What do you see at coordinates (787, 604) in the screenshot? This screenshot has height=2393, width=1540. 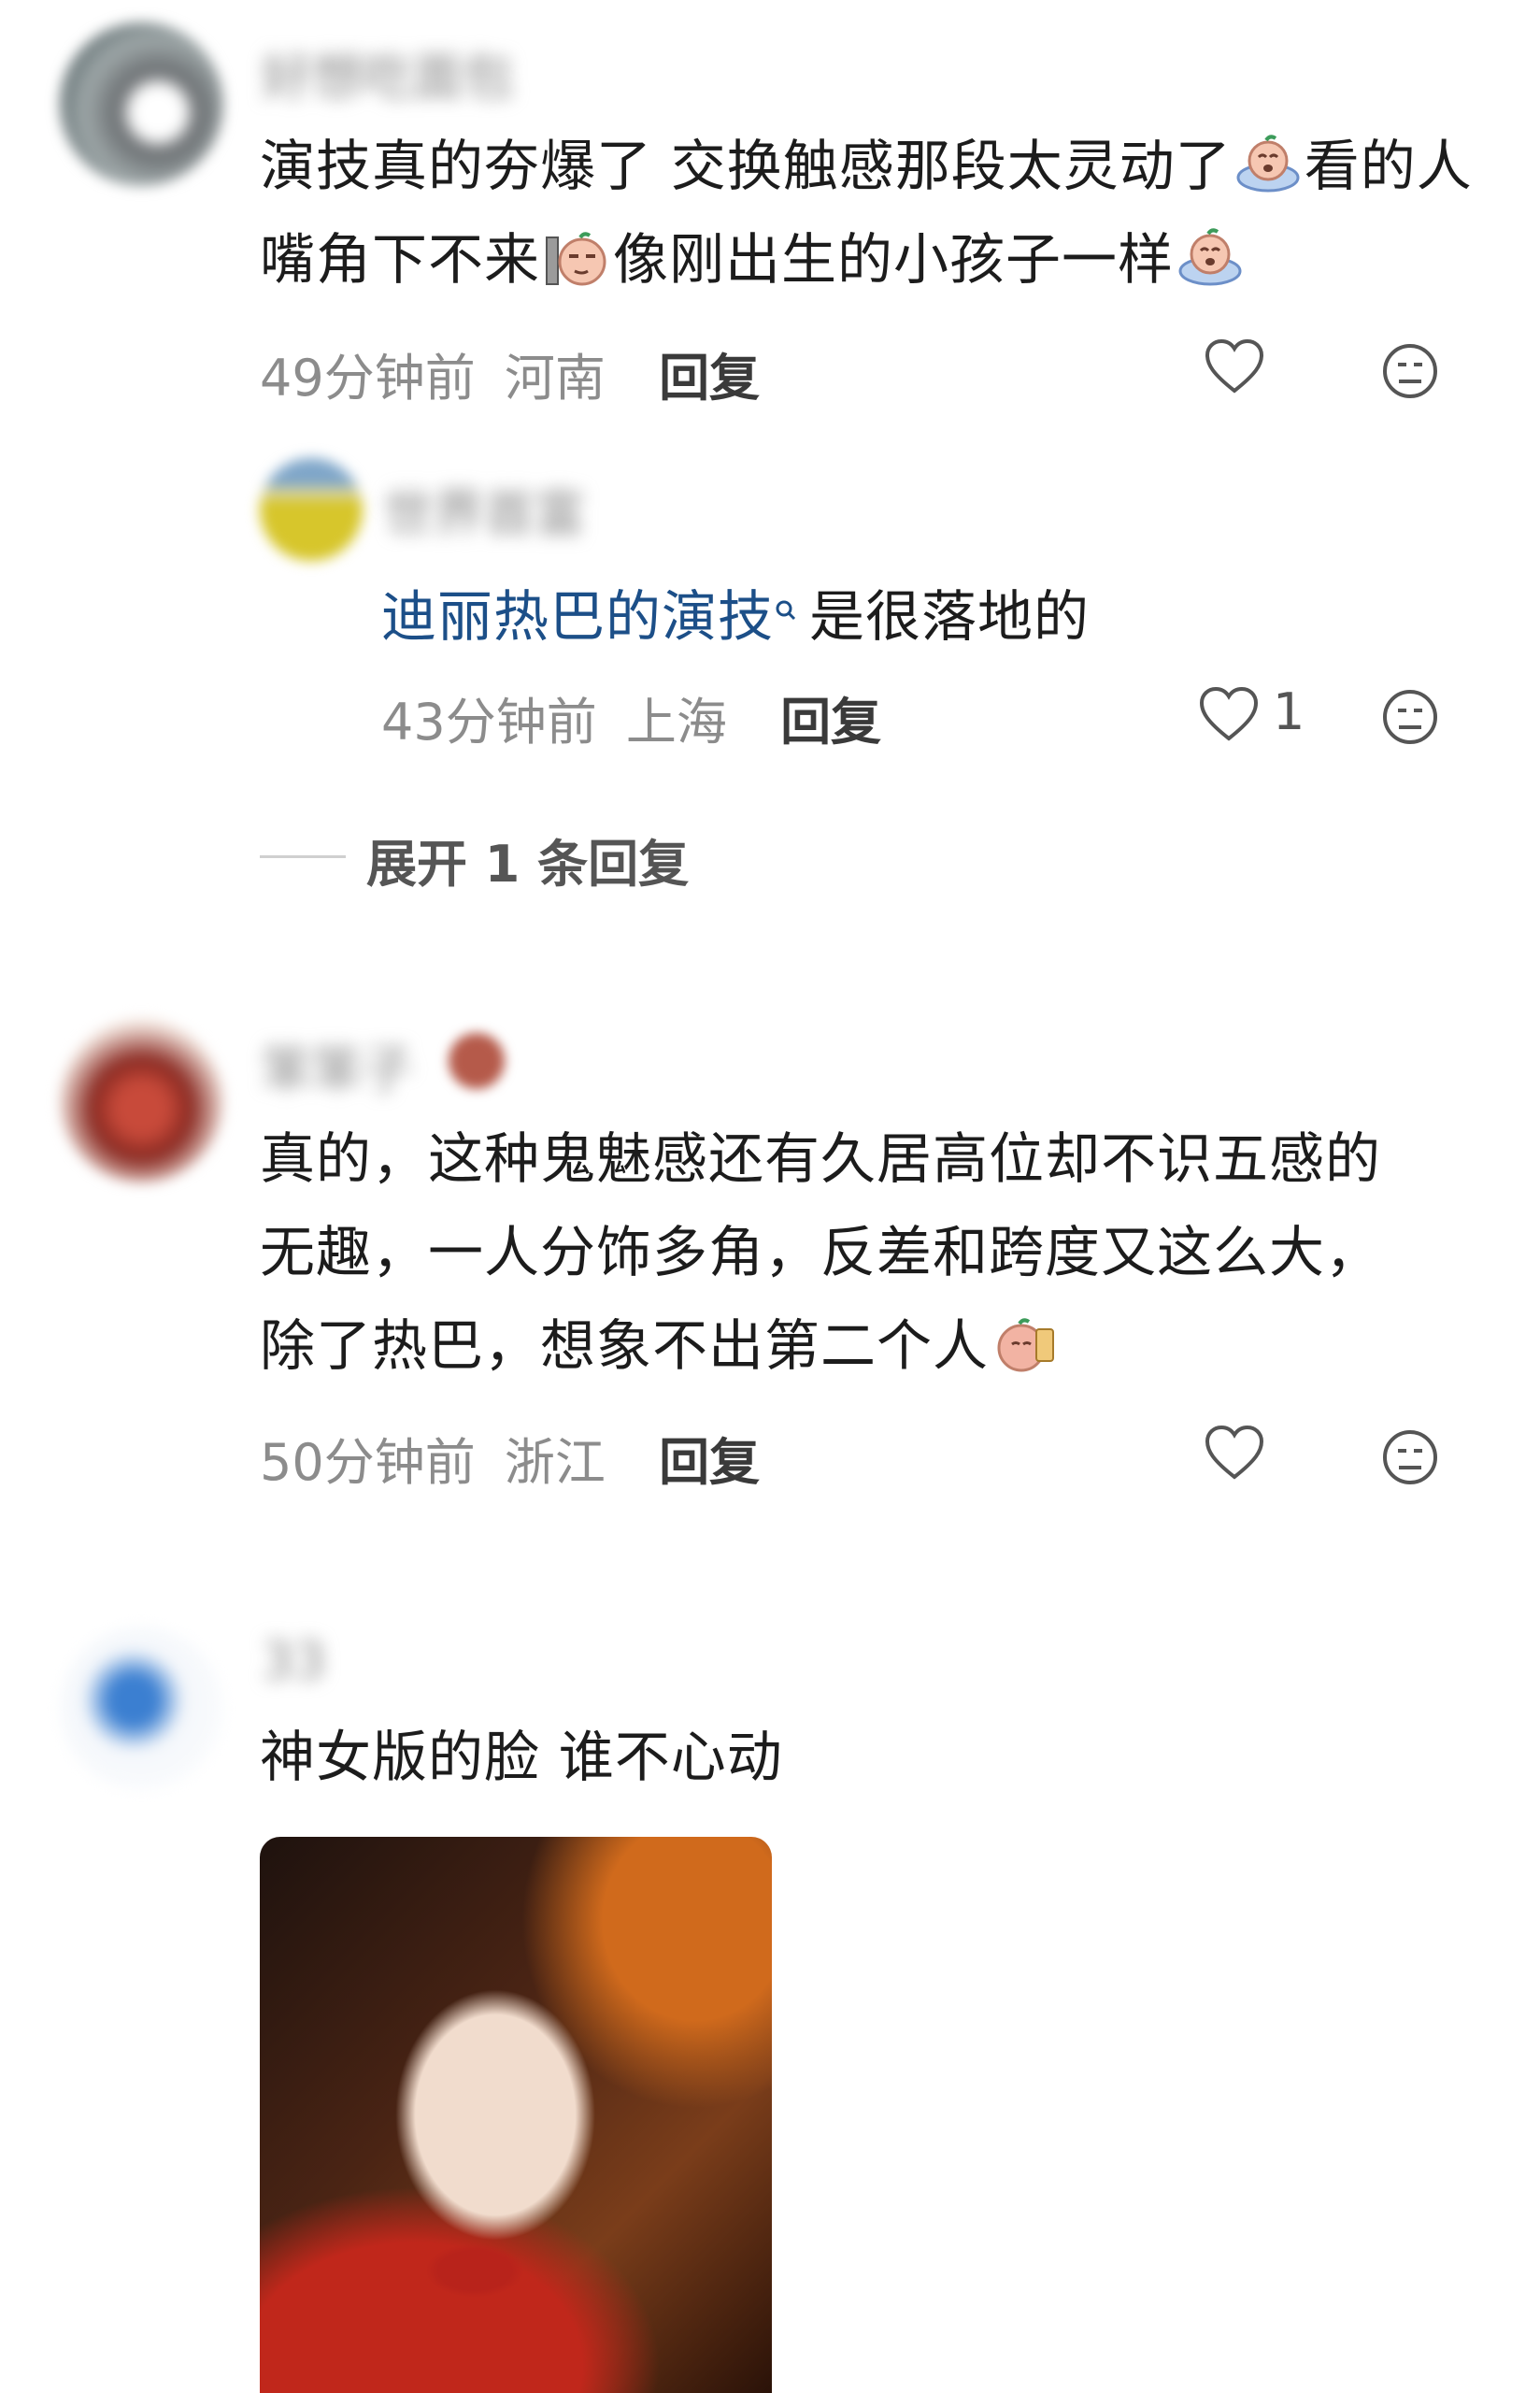 I see `search-icon` at bounding box center [787, 604].